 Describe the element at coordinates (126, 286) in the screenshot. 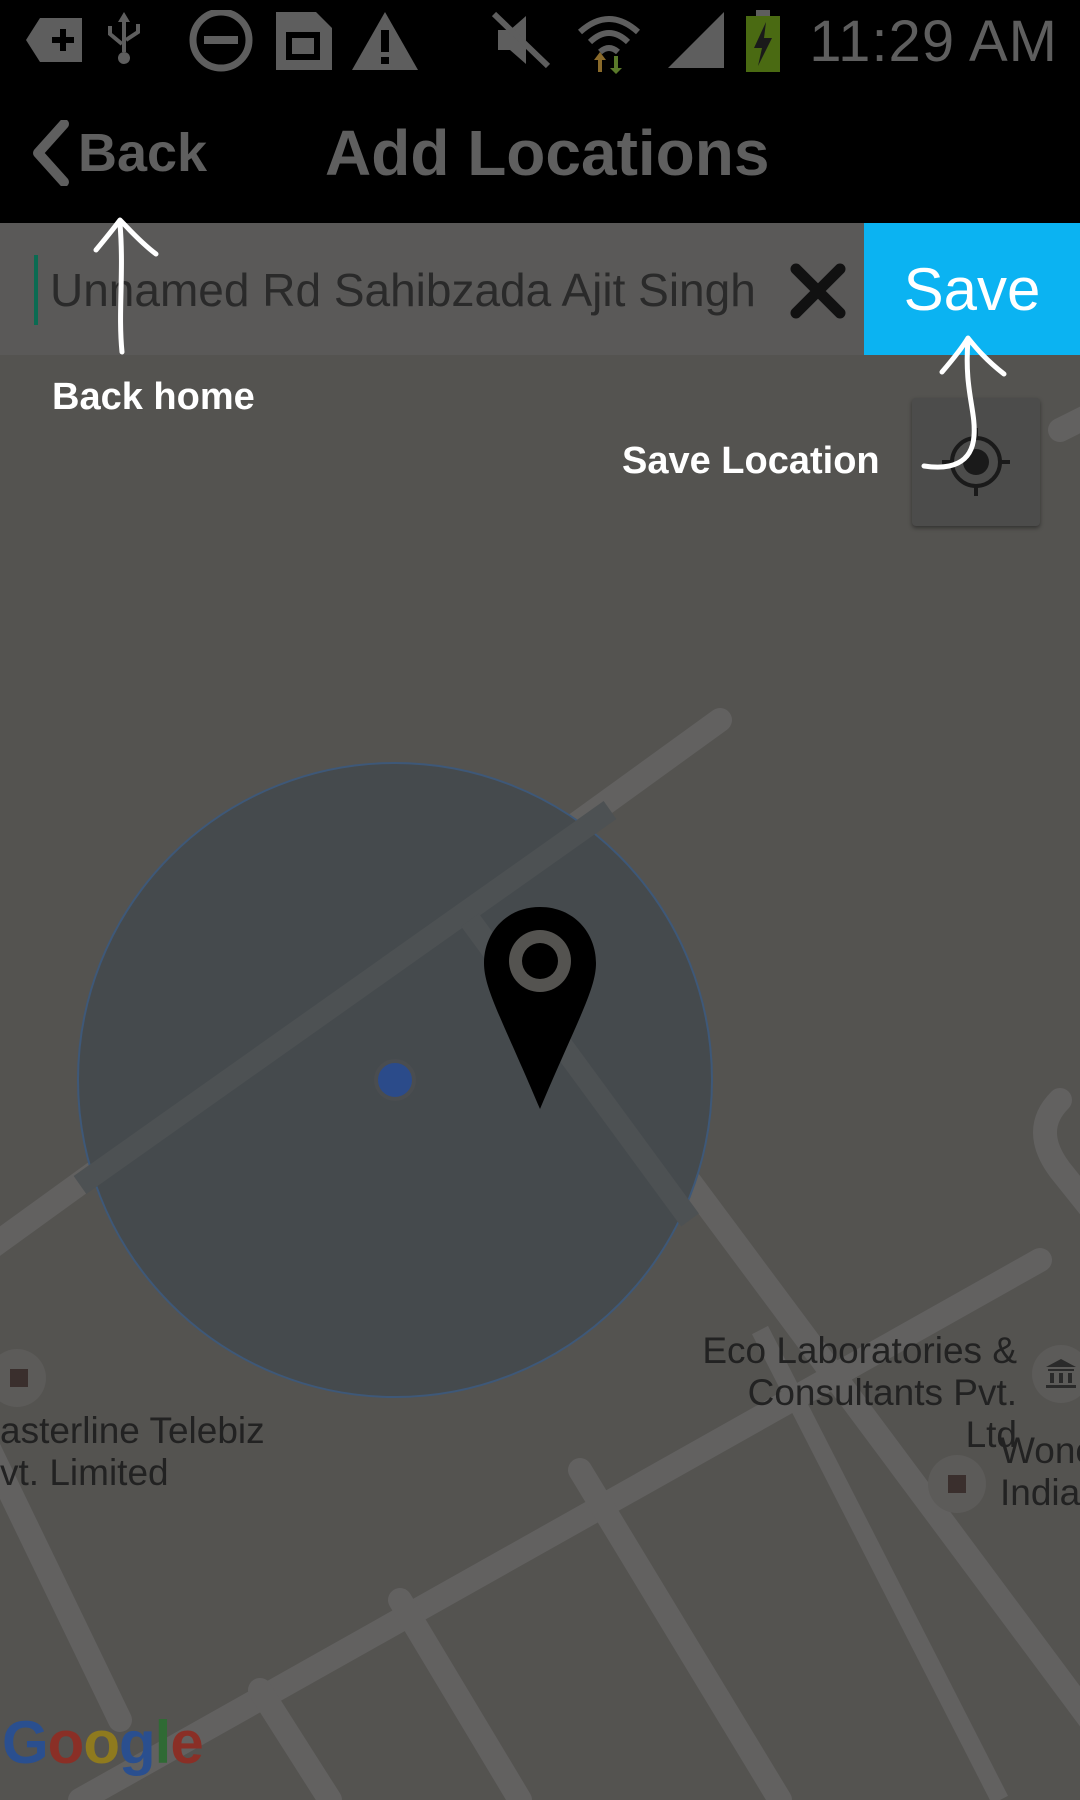

I see `back-hint-arrow` at that location.